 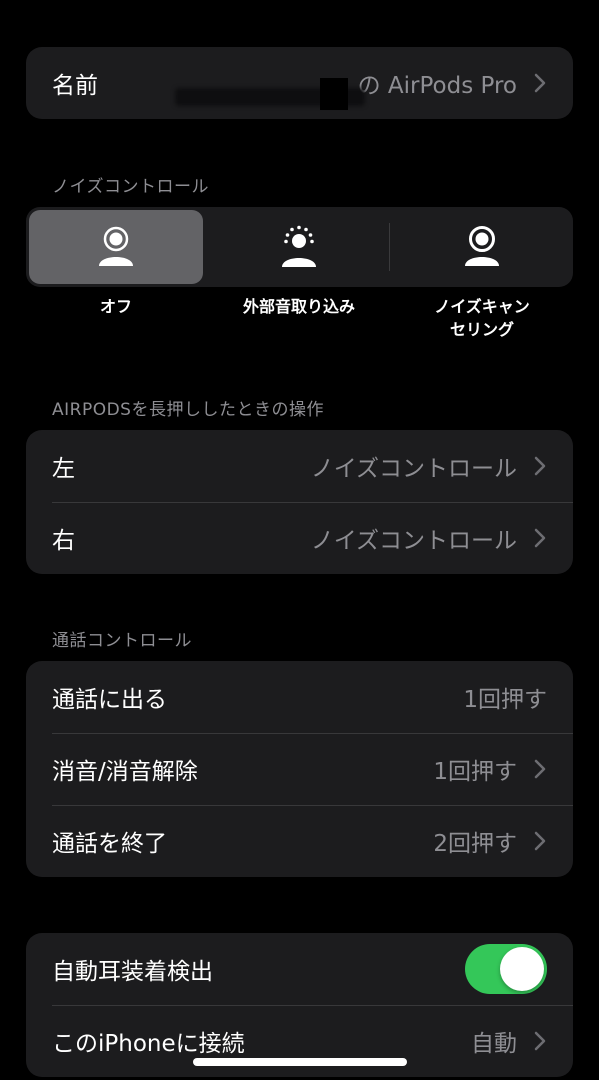 I want to click on person-transparency-icon, so click(x=299, y=246).